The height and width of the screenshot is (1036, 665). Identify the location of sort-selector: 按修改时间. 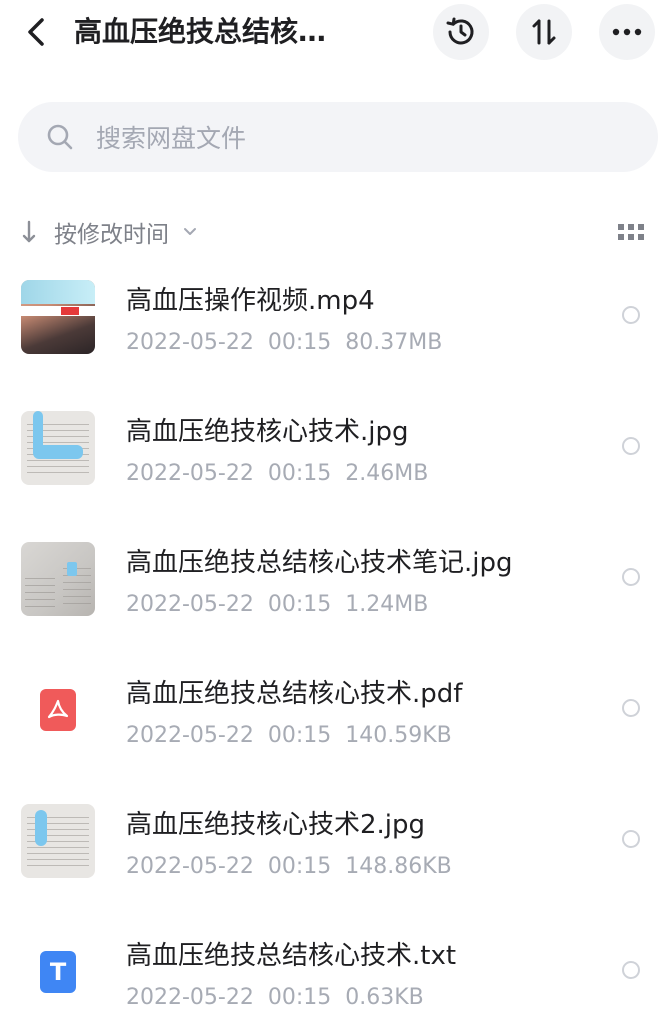
(110, 232).